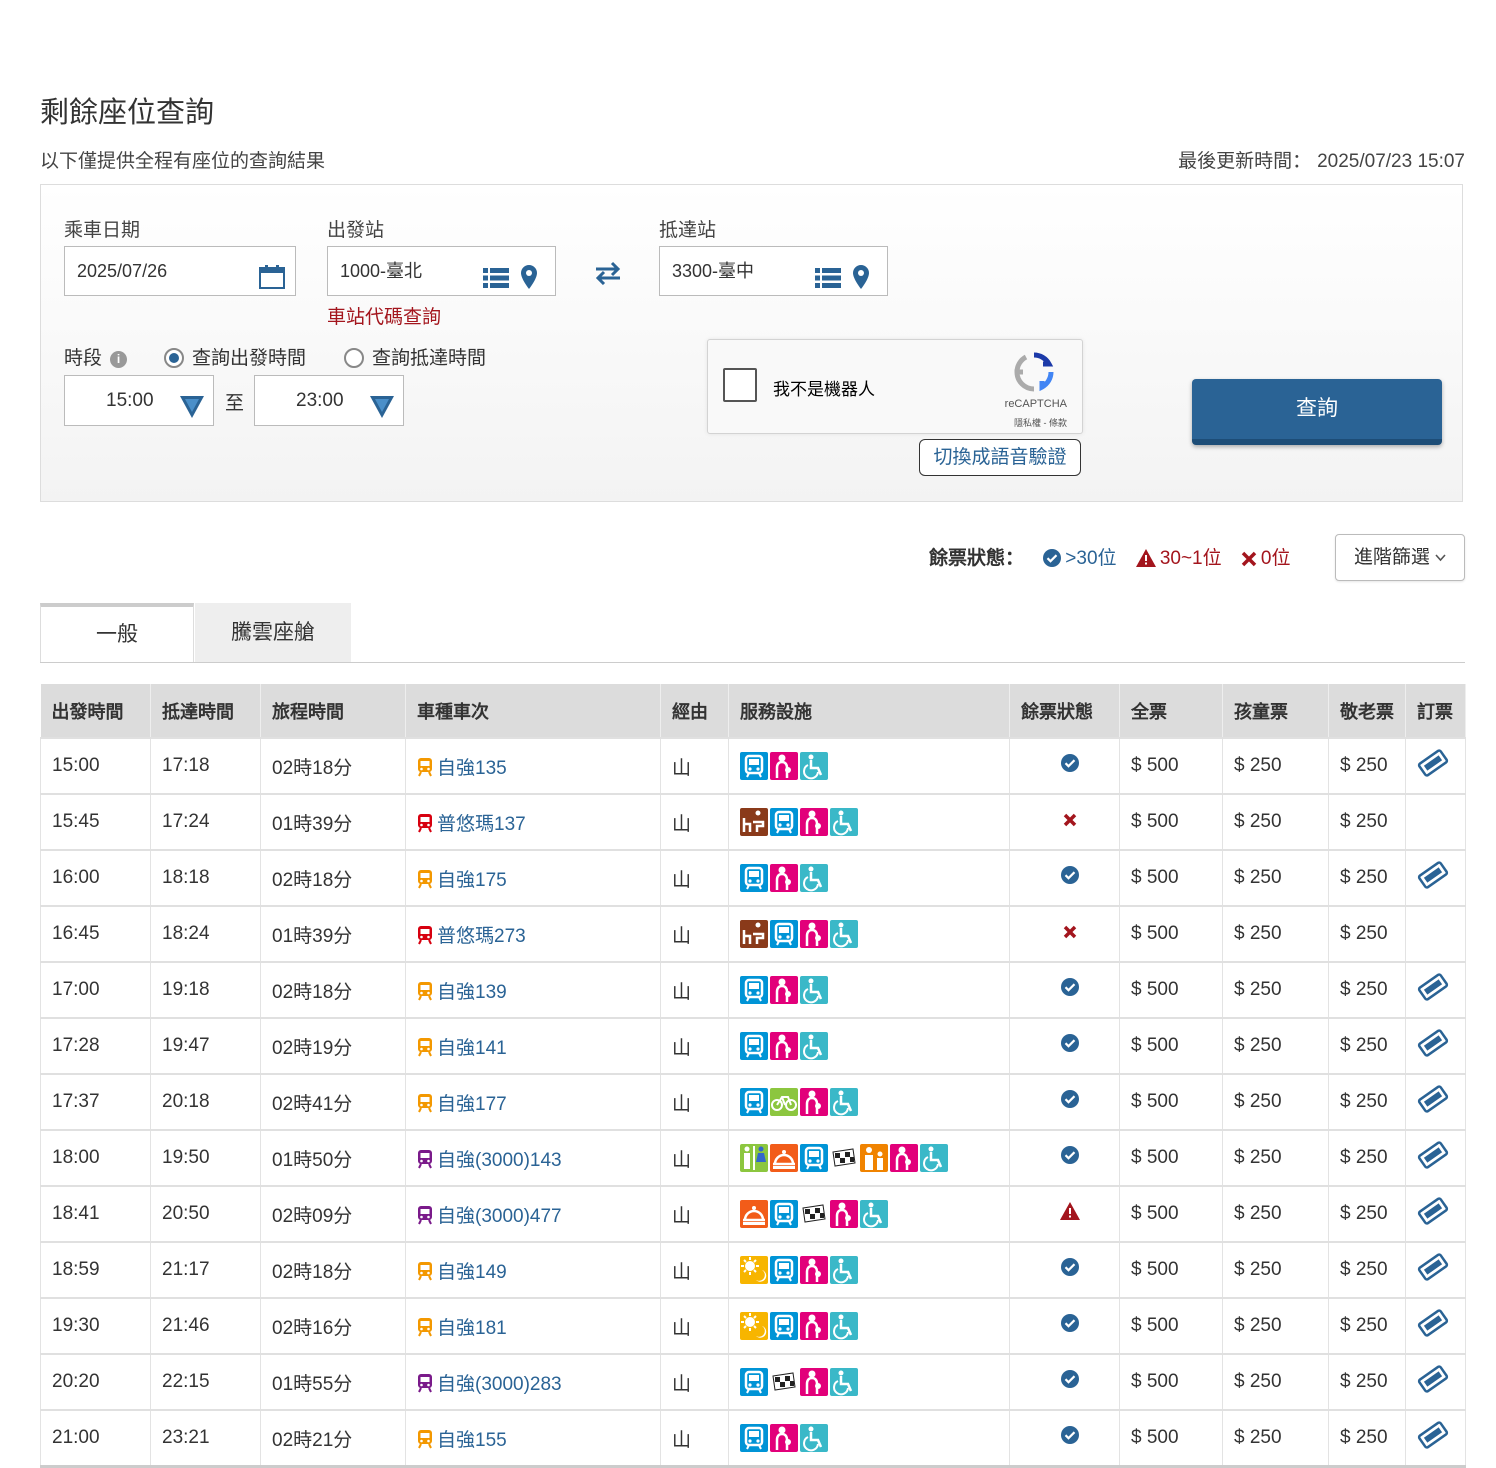  What do you see at coordinates (773, 271) in the screenshot?
I see `to-station-input: 3300-臺中` at bounding box center [773, 271].